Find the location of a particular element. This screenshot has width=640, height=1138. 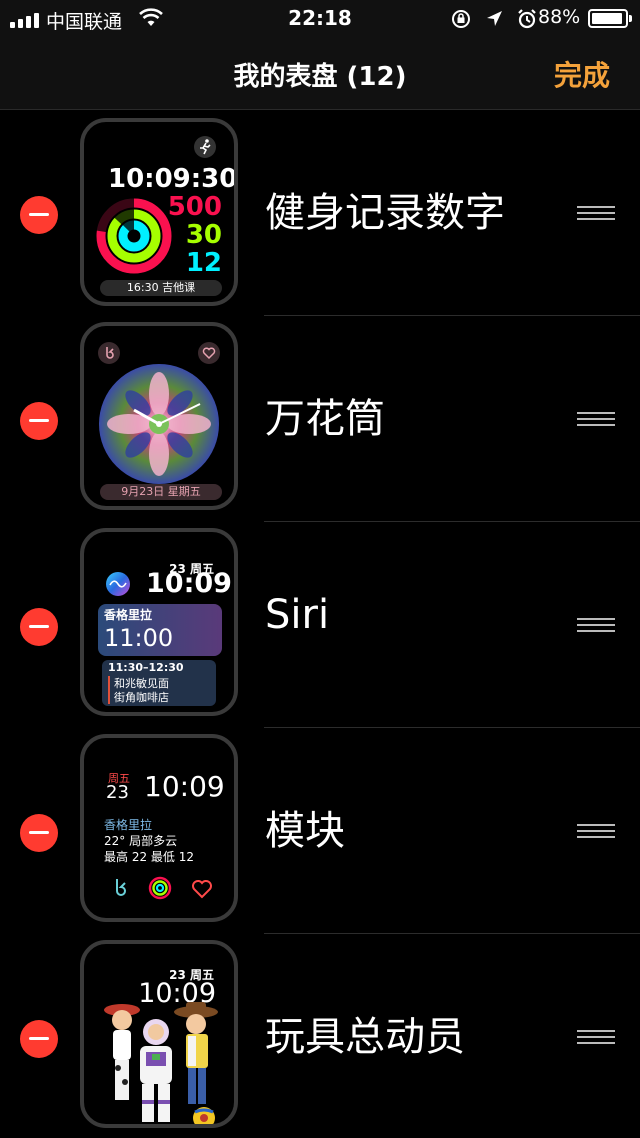

navigation-bar: 我的表盘 (12) 完成 is located at coordinates (320, 75).